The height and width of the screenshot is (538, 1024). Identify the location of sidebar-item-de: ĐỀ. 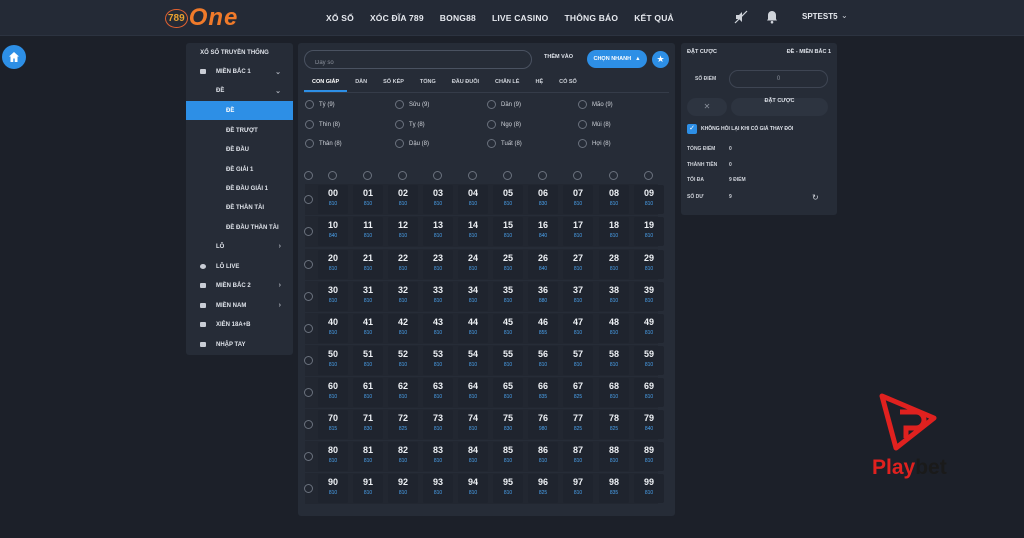
(239, 110).